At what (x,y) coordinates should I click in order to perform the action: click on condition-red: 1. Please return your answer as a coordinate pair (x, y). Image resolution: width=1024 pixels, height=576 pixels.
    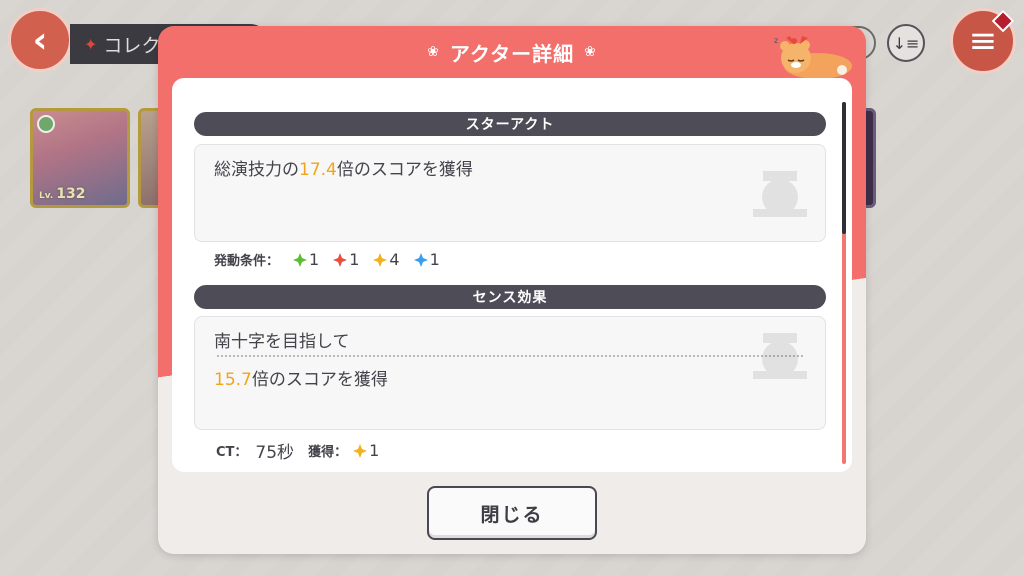
    Looking at the image, I should click on (346, 259).